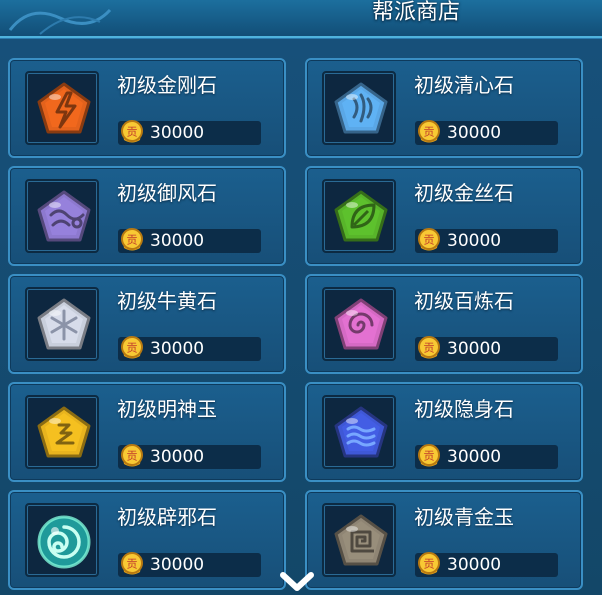 The height and width of the screenshot is (595, 602). I want to click on shop-item-card: 初级清心石 贡 30000, so click(444, 108).